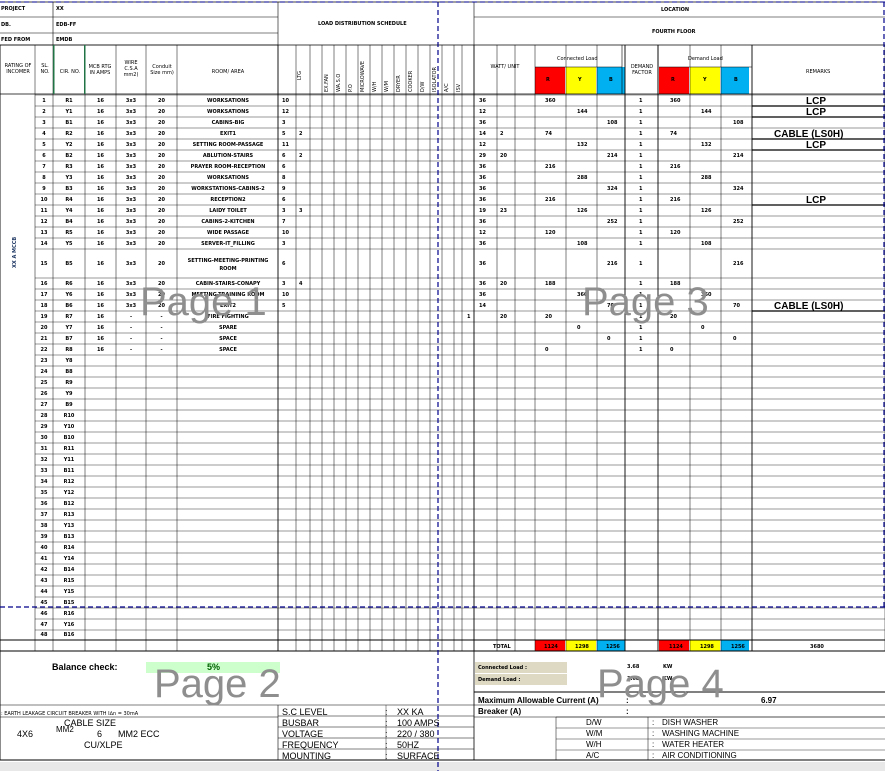  I want to click on row-sl: 2, so click(44, 112).